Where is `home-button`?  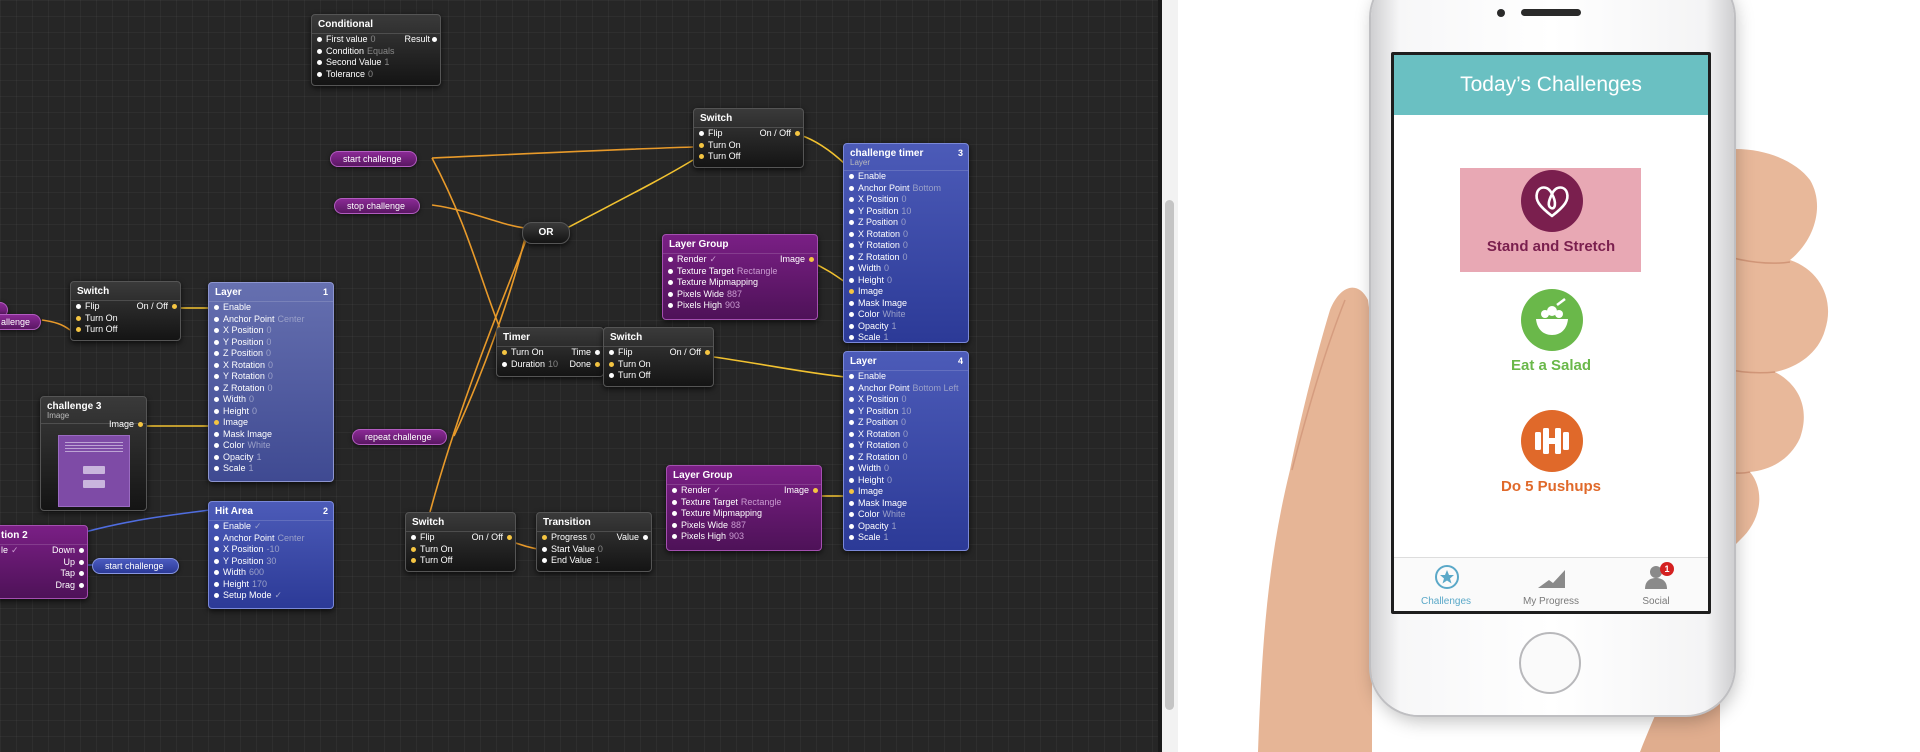
home-button is located at coordinates (1550, 663).